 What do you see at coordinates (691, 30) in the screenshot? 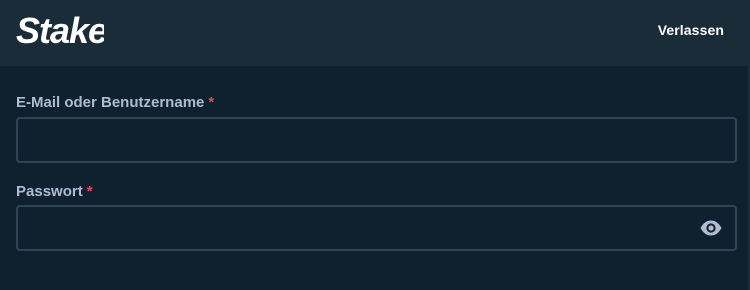
I see `exit-button: Verlassen` at bounding box center [691, 30].